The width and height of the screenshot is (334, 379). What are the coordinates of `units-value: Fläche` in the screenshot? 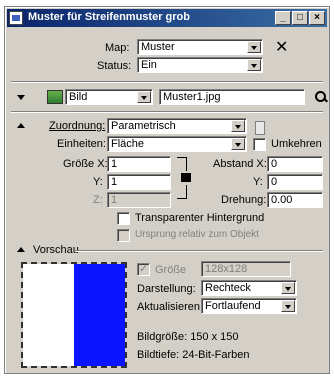 It's located at (128, 144).